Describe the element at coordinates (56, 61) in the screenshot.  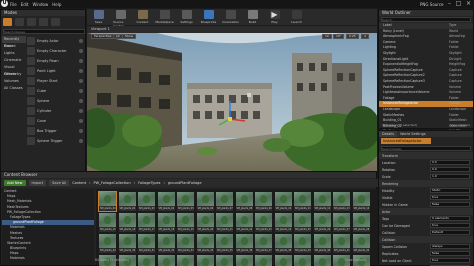
I see `list-item: Empty Pawn` at that location.